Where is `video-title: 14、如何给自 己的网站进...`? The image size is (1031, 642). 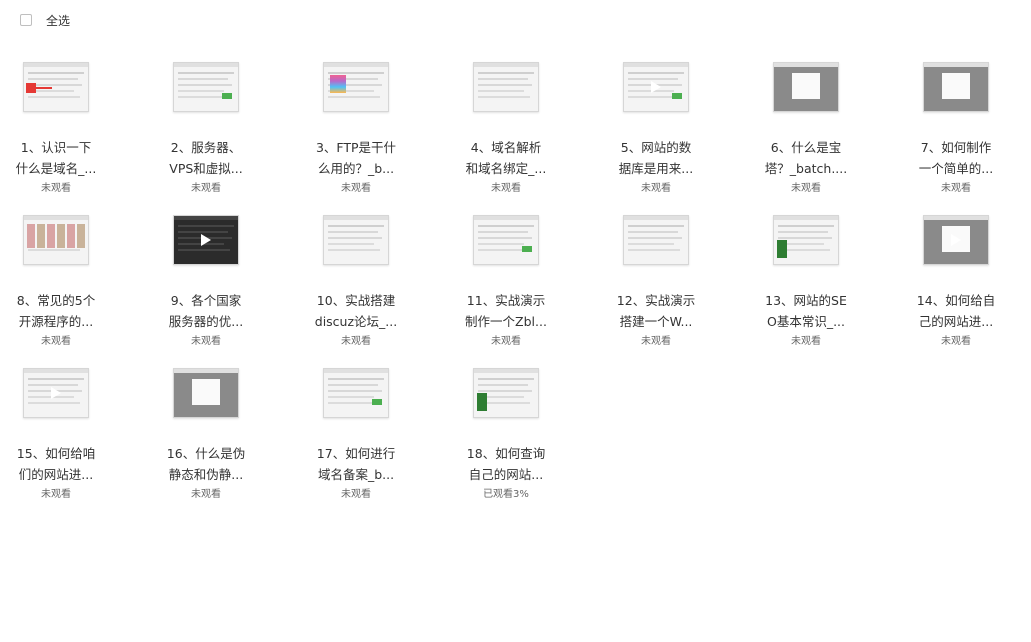
video-title: 14、如何给自 己的网站进... is located at coordinates (956, 311).